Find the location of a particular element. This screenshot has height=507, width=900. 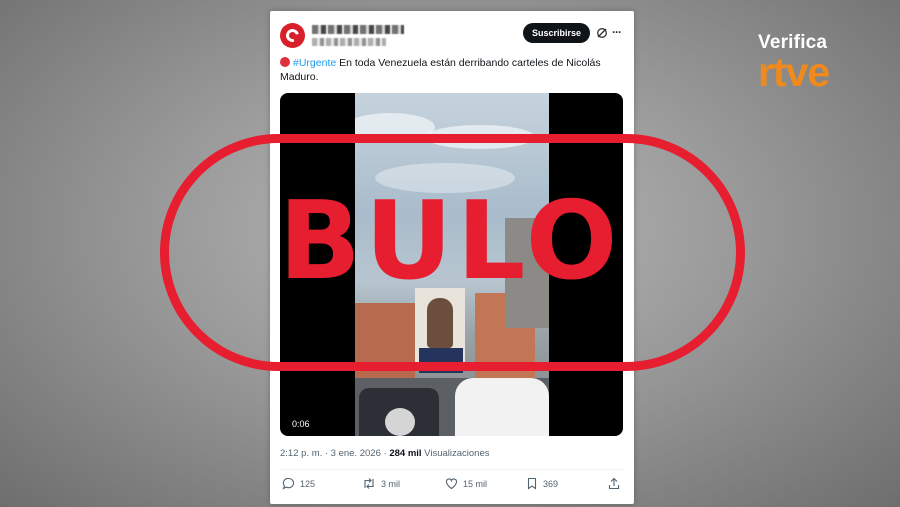

red-circle-emoji is located at coordinates (285, 62).